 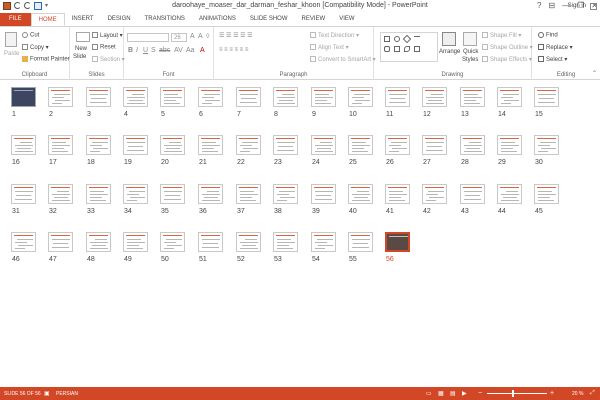 What do you see at coordinates (233, 50) in the screenshot?
I see `align-icon: ≡ ≡ ≡ ≡ ≡ ≡` at bounding box center [233, 50].